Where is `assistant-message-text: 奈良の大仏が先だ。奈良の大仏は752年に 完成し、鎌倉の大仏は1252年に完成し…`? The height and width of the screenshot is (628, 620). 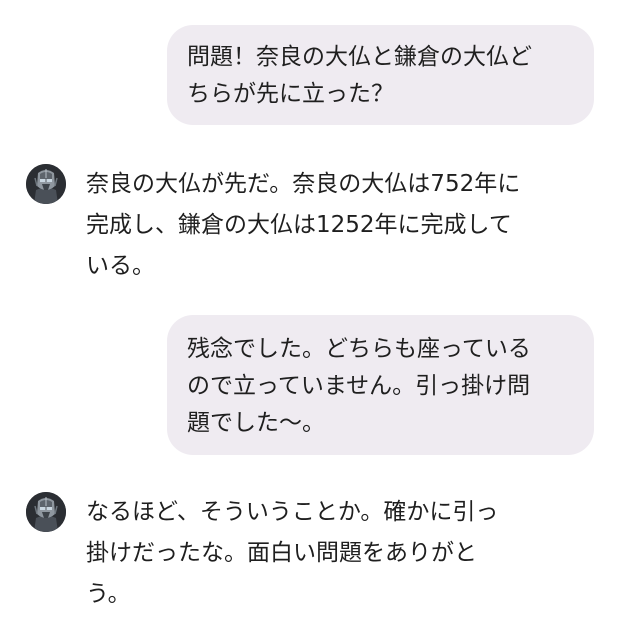
assistant-message-text: 奈良の大仏が先だ。奈良の大仏は752年に 完成し、鎌倉の大仏は1252年に完成し… is located at coordinates (303, 225).